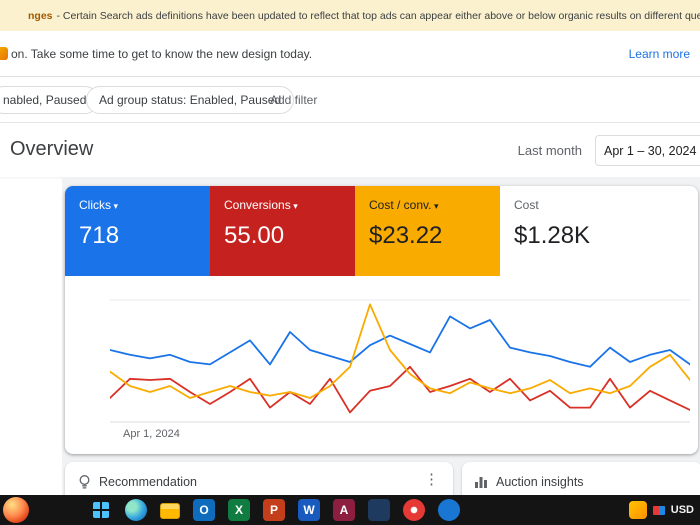 The height and width of the screenshot is (525, 700). Describe the element at coordinates (400, 341) in the screenshot. I see `chart-line-clicks` at that location.